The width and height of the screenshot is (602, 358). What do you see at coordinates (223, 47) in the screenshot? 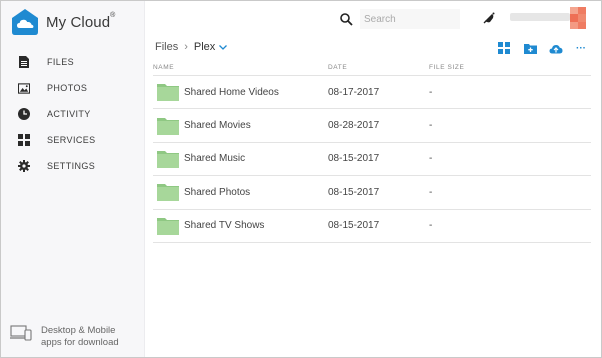
I see `chevron-down-icon` at bounding box center [223, 47].